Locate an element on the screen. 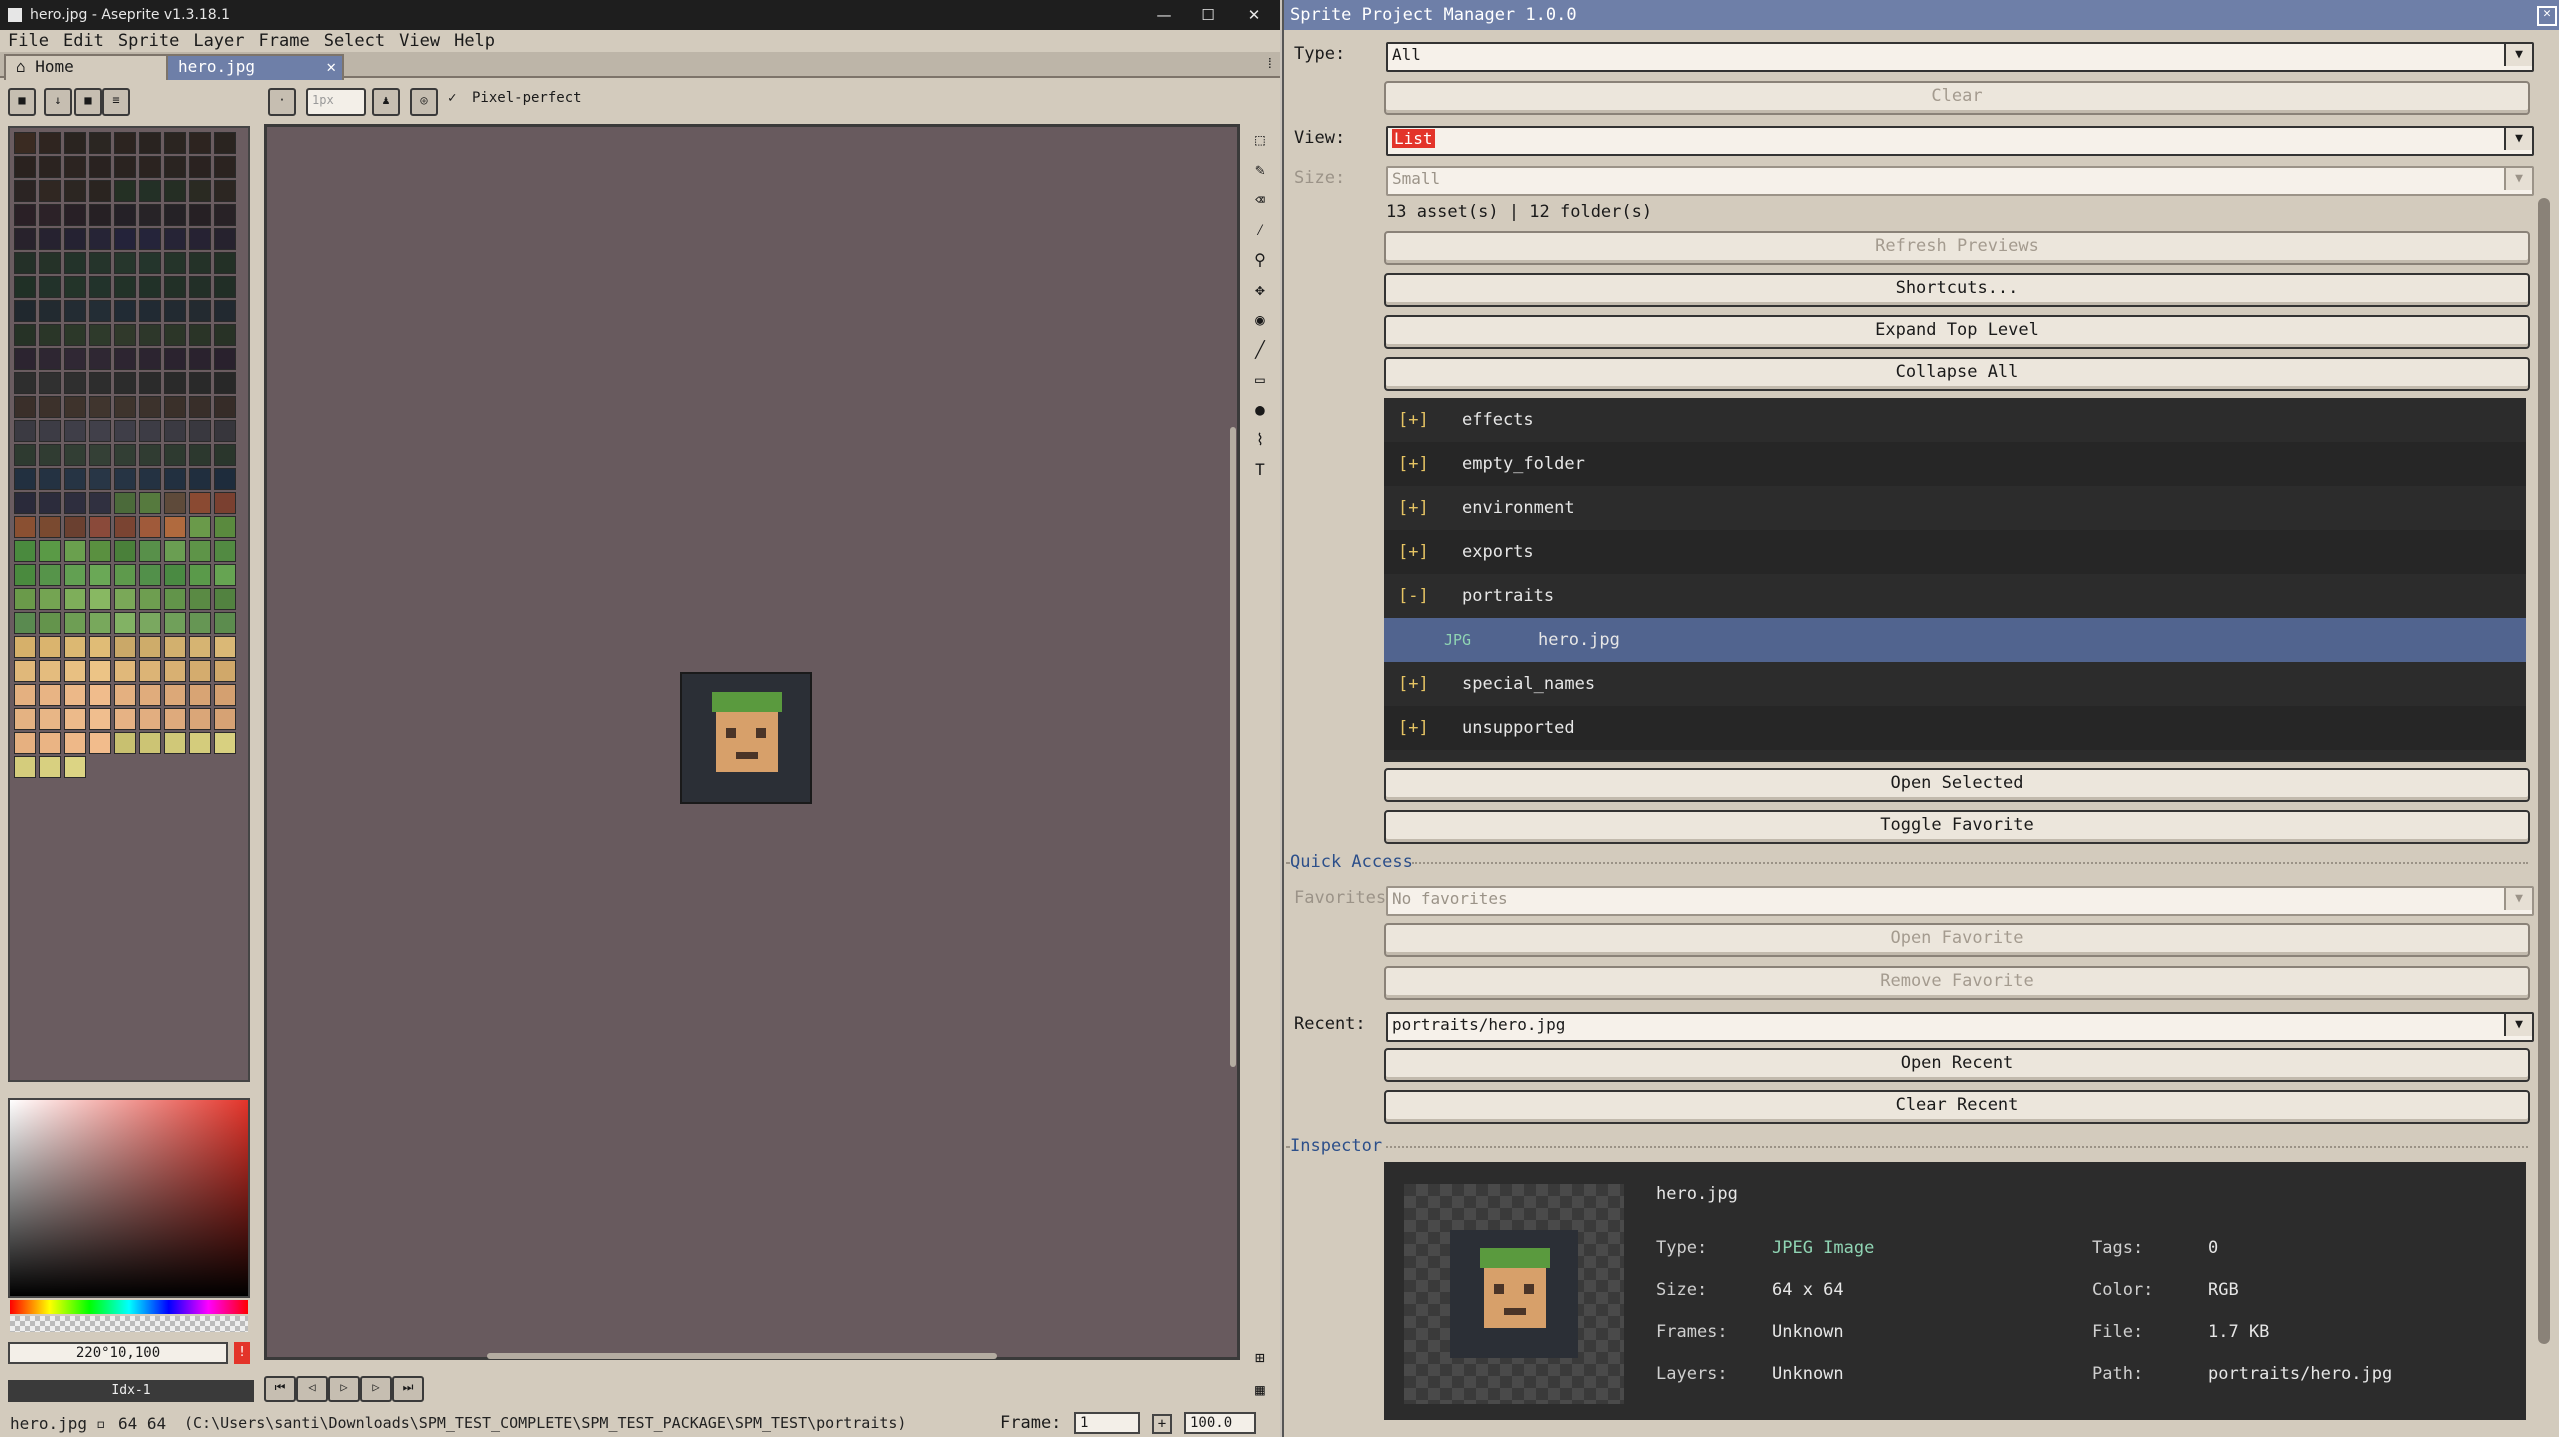  move-icon: ✥ is located at coordinates (1260, 290).